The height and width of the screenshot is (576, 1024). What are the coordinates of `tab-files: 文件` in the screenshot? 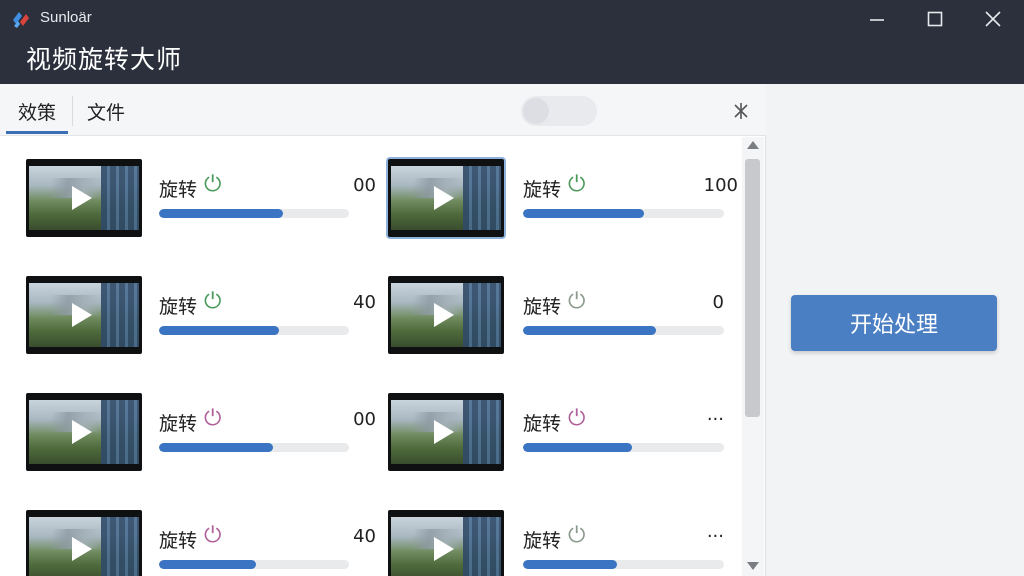 It's located at (106, 111).